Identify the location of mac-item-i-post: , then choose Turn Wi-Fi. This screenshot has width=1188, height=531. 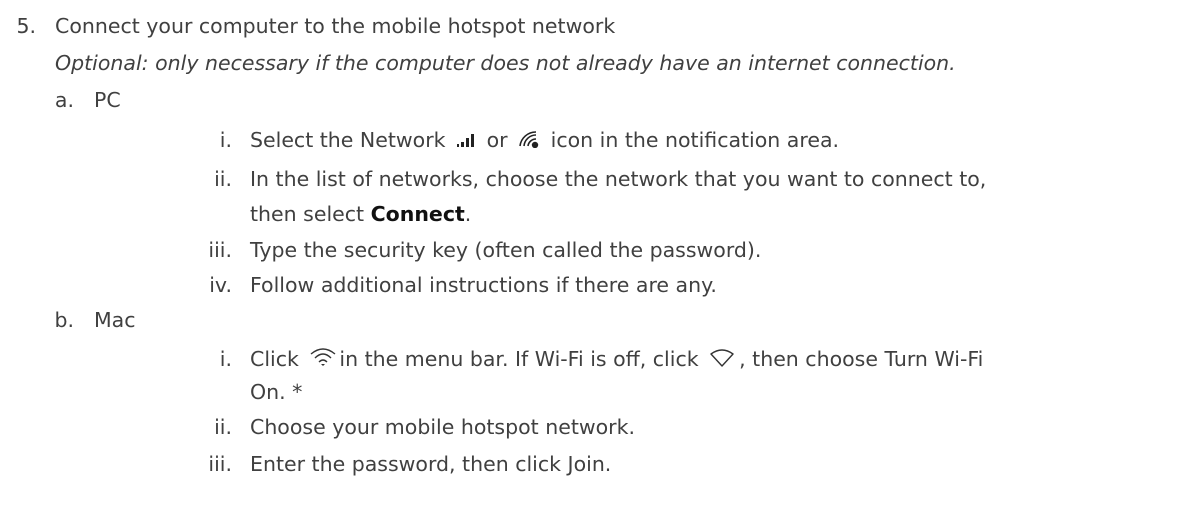
(861, 359).